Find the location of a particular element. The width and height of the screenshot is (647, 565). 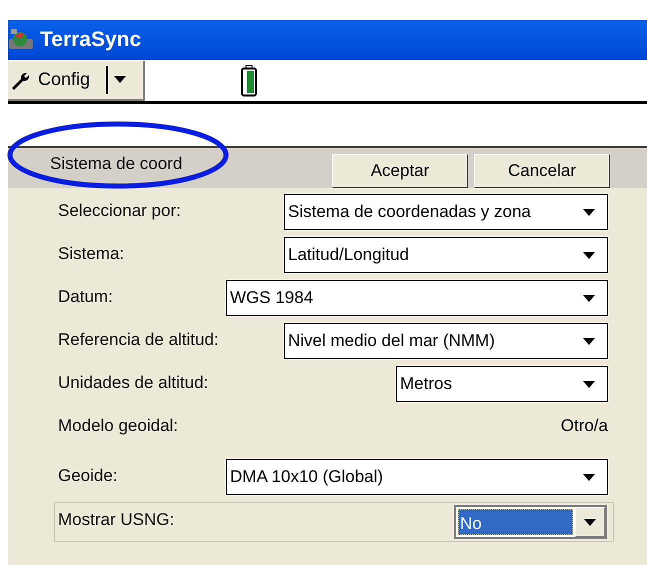

dropdown-field: DMA 10x10 (Global) is located at coordinates (417, 477).